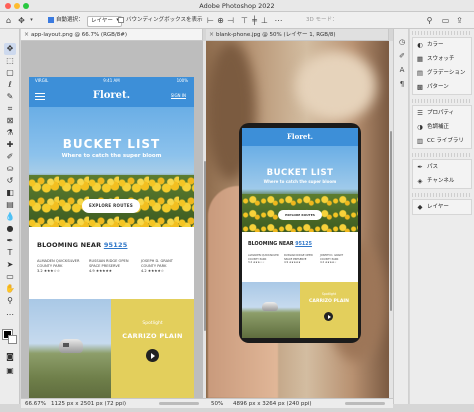  What do you see at coordinates (442, 167) in the screenshot?
I see `panel-tab-paths: ✒ パス` at bounding box center [442, 167].